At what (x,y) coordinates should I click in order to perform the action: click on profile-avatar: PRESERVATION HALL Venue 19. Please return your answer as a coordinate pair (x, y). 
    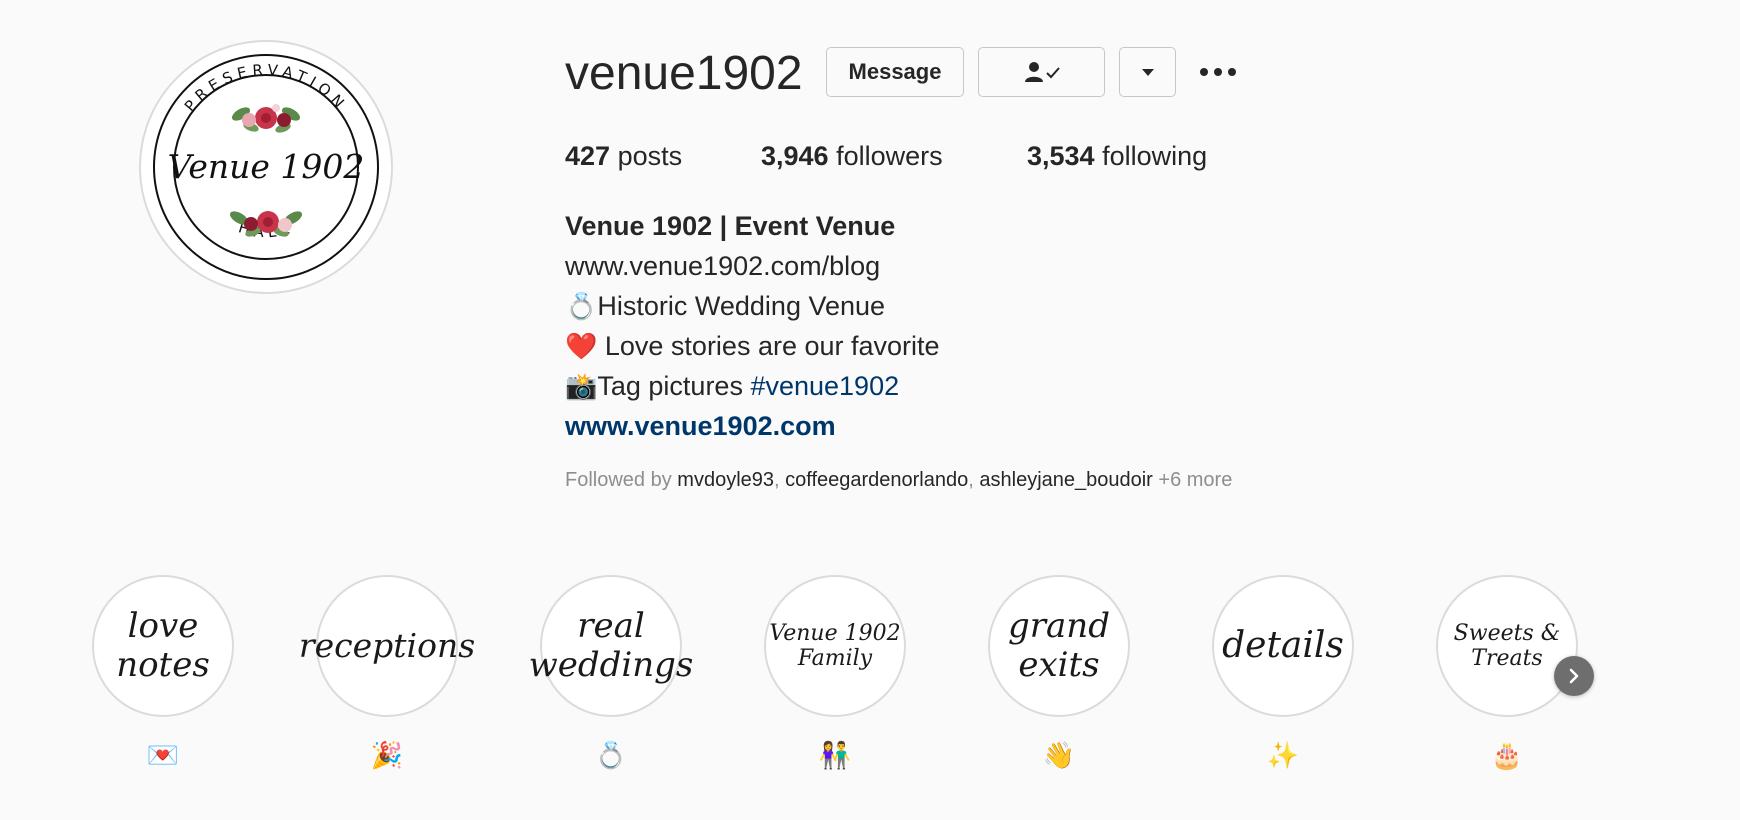
    Looking at the image, I should click on (266, 167).